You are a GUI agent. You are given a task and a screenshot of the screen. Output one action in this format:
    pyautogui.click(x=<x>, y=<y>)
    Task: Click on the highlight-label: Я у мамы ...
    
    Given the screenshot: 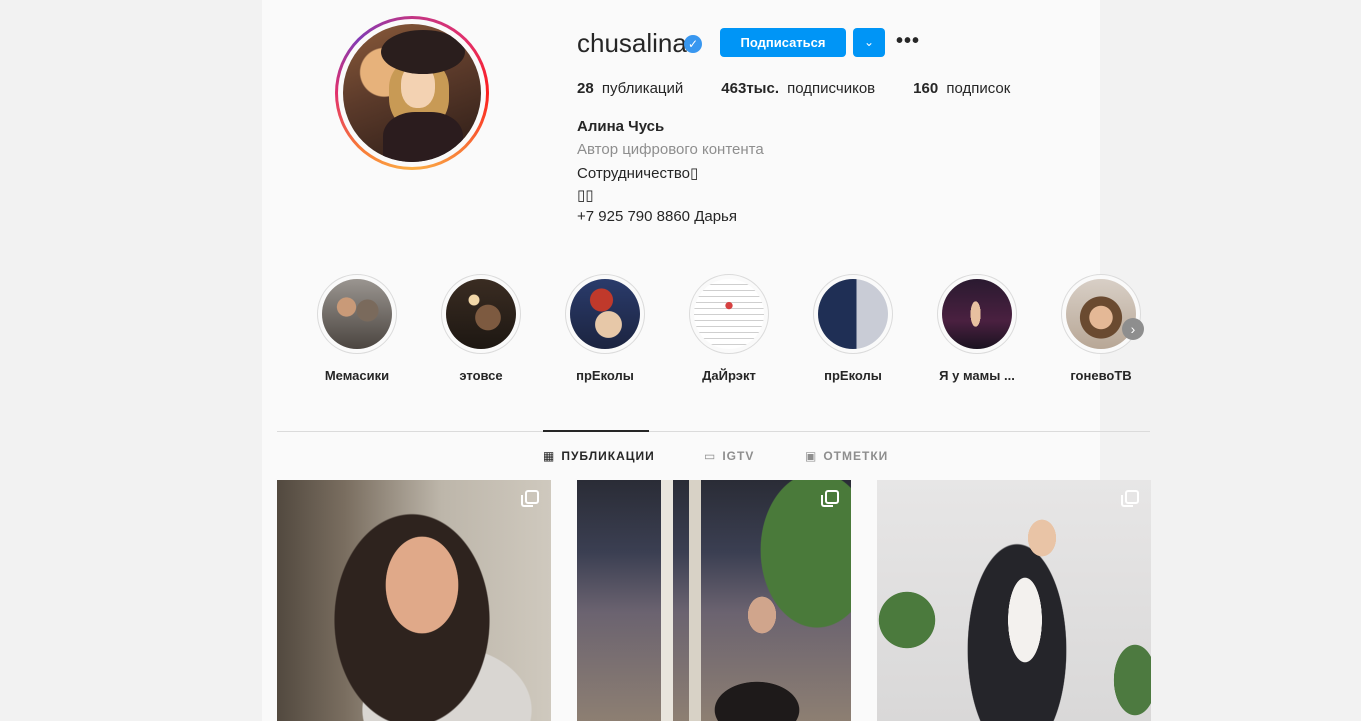 What is the action you would take?
    pyautogui.click(x=977, y=375)
    